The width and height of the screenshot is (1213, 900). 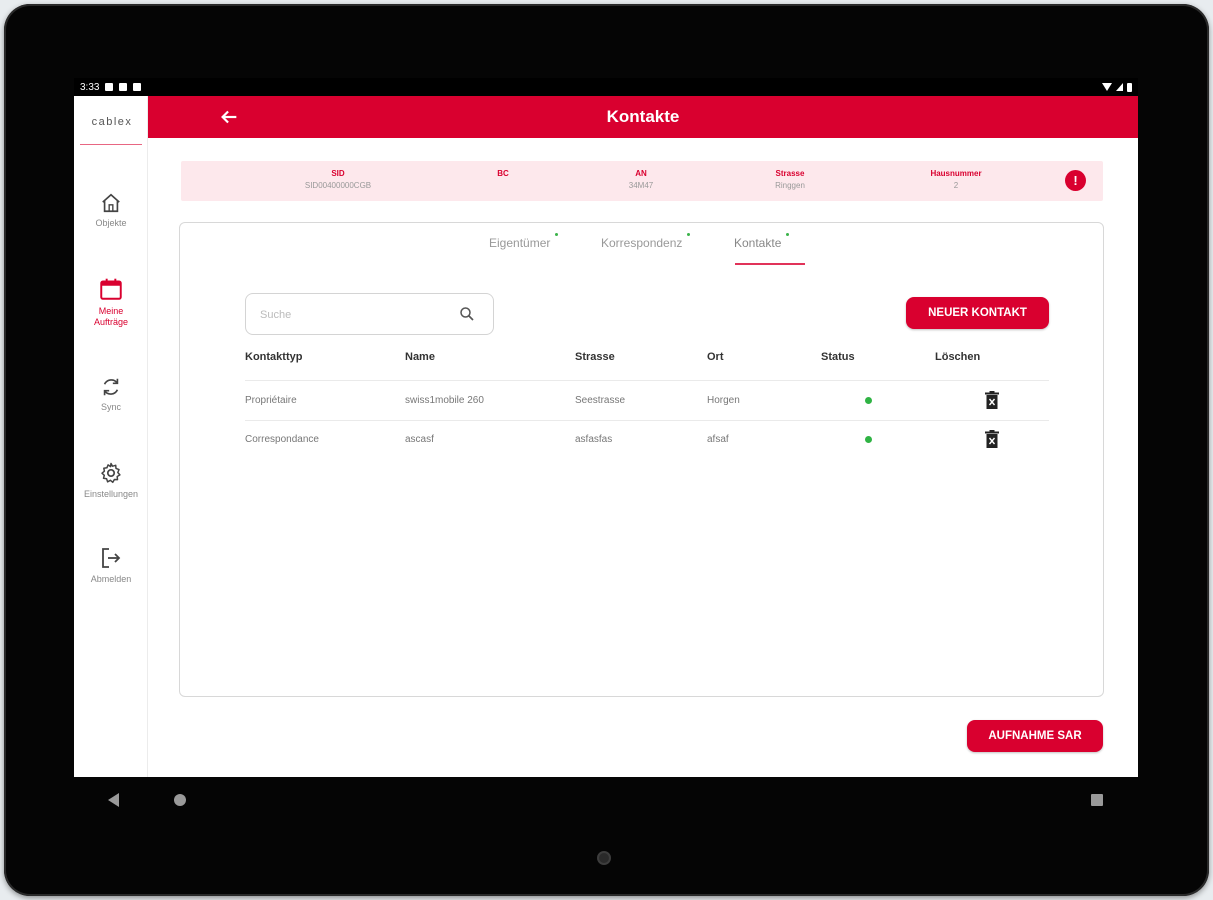 I want to click on system-nav-bar, so click(x=606, y=800).